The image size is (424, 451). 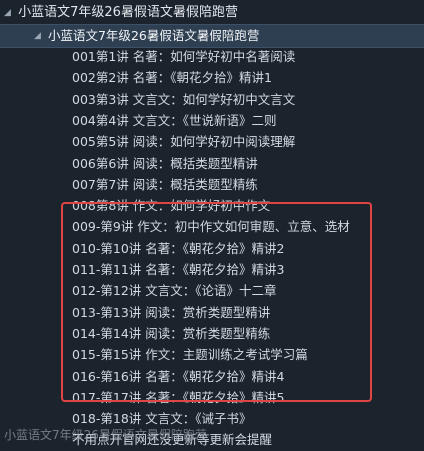 What do you see at coordinates (183, 100) in the screenshot?
I see `tree-item-03: 003第3讲 文言文：如何学好初中文言文` at bounding box center [183, 100].